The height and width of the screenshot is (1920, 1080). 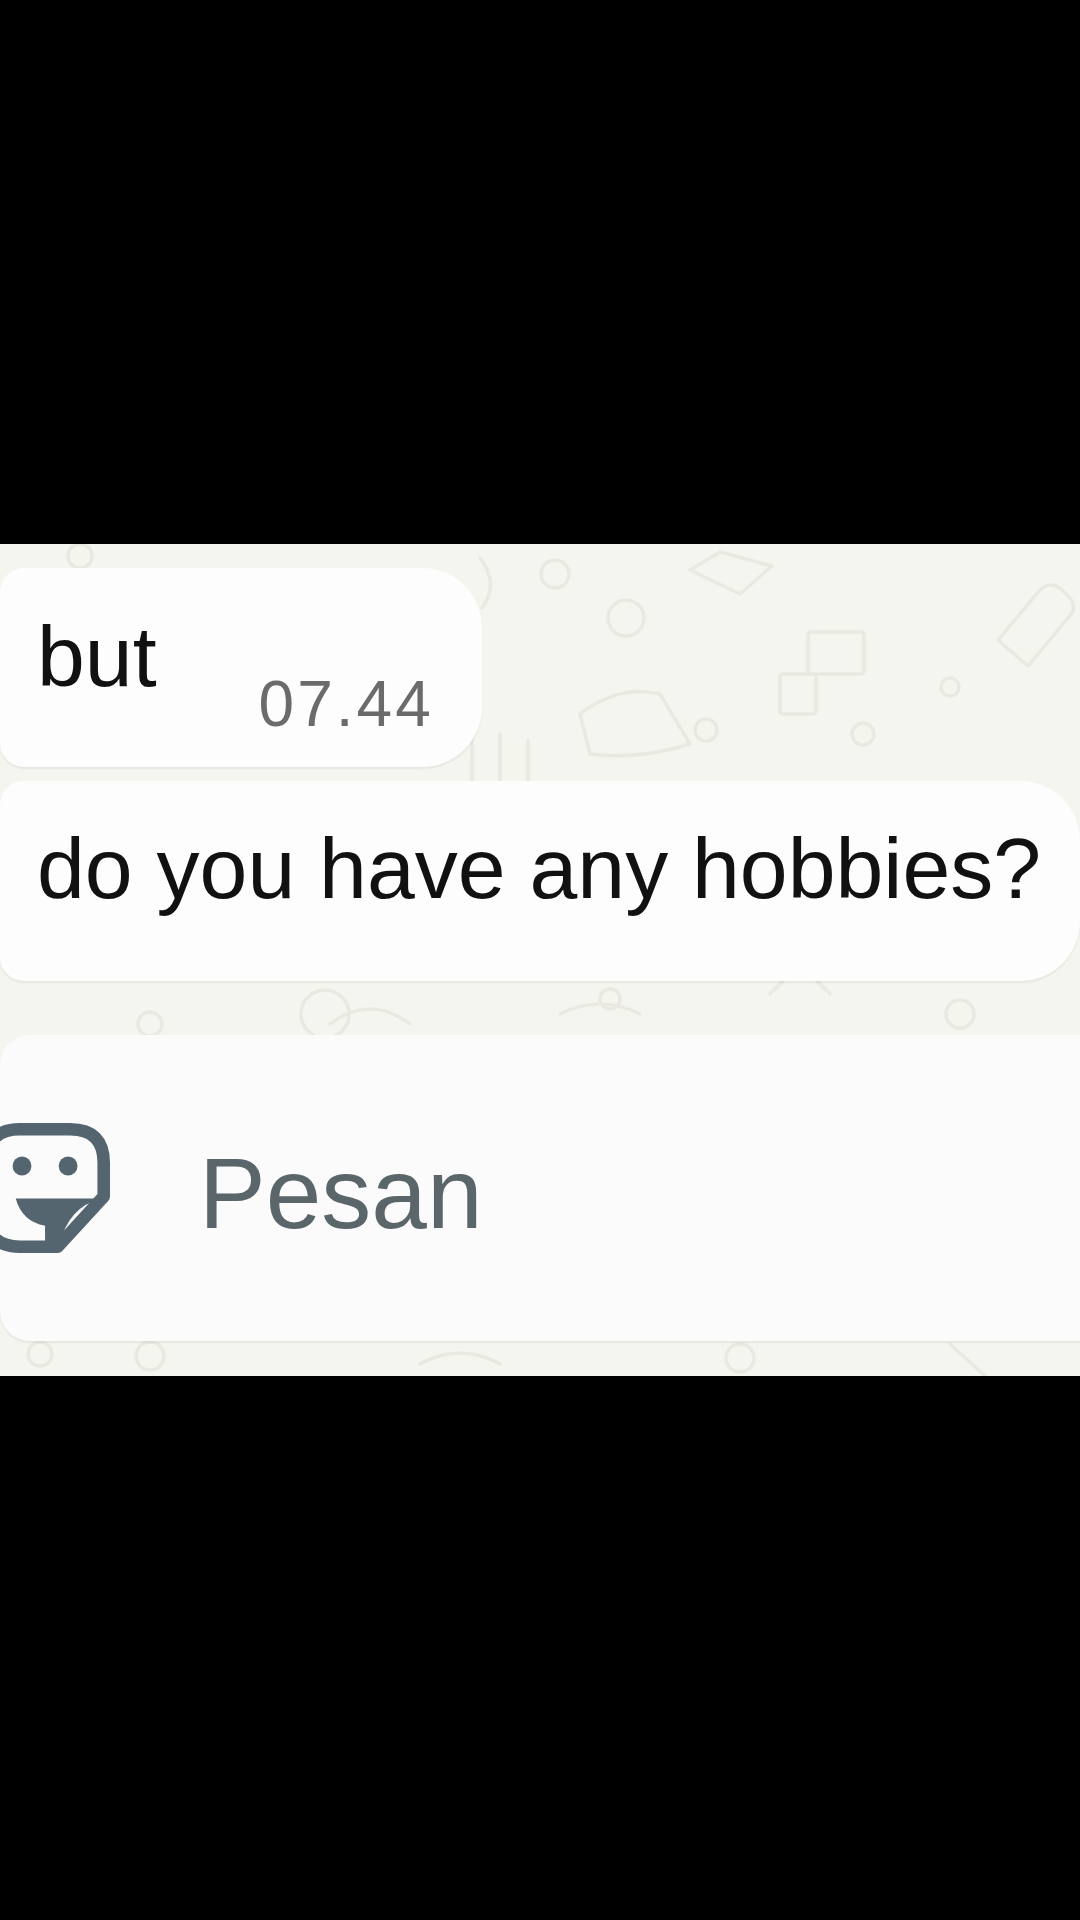 I want to click on sticker-icon, so click(x=55, y=1187).